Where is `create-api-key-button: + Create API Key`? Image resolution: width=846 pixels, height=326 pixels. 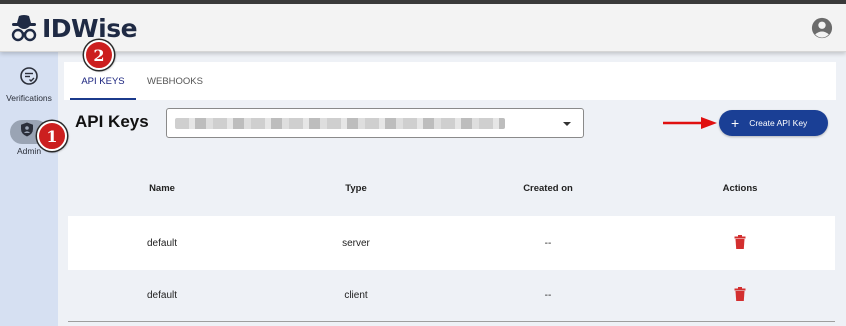
create-api-key-button: + Create API Key is located at coordinates (773, 123).